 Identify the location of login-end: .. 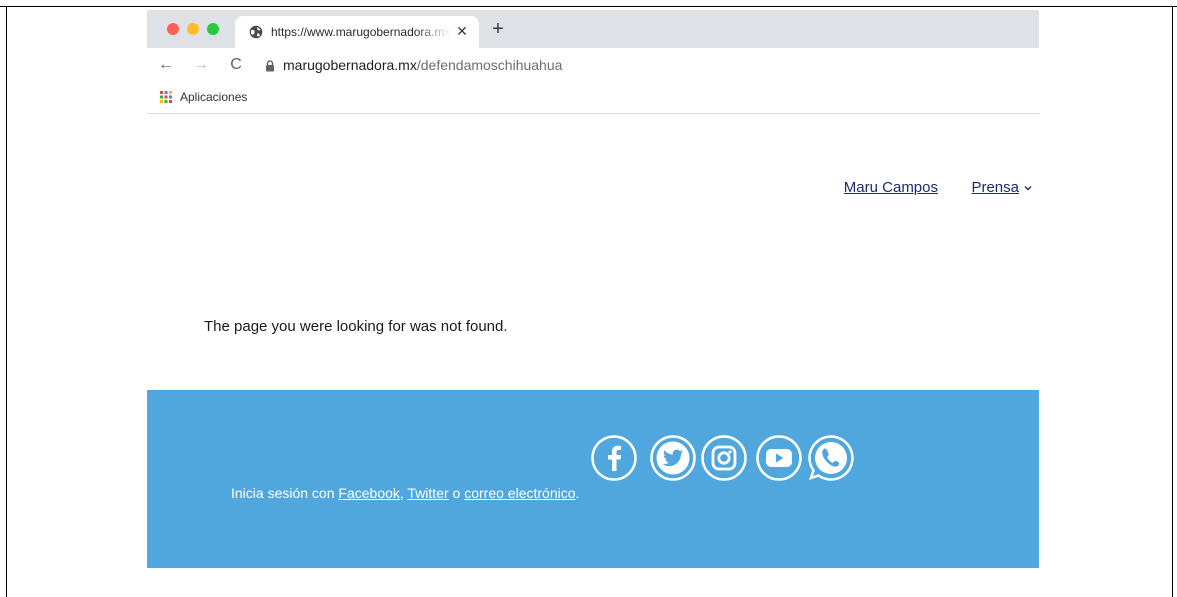
(577, 493).